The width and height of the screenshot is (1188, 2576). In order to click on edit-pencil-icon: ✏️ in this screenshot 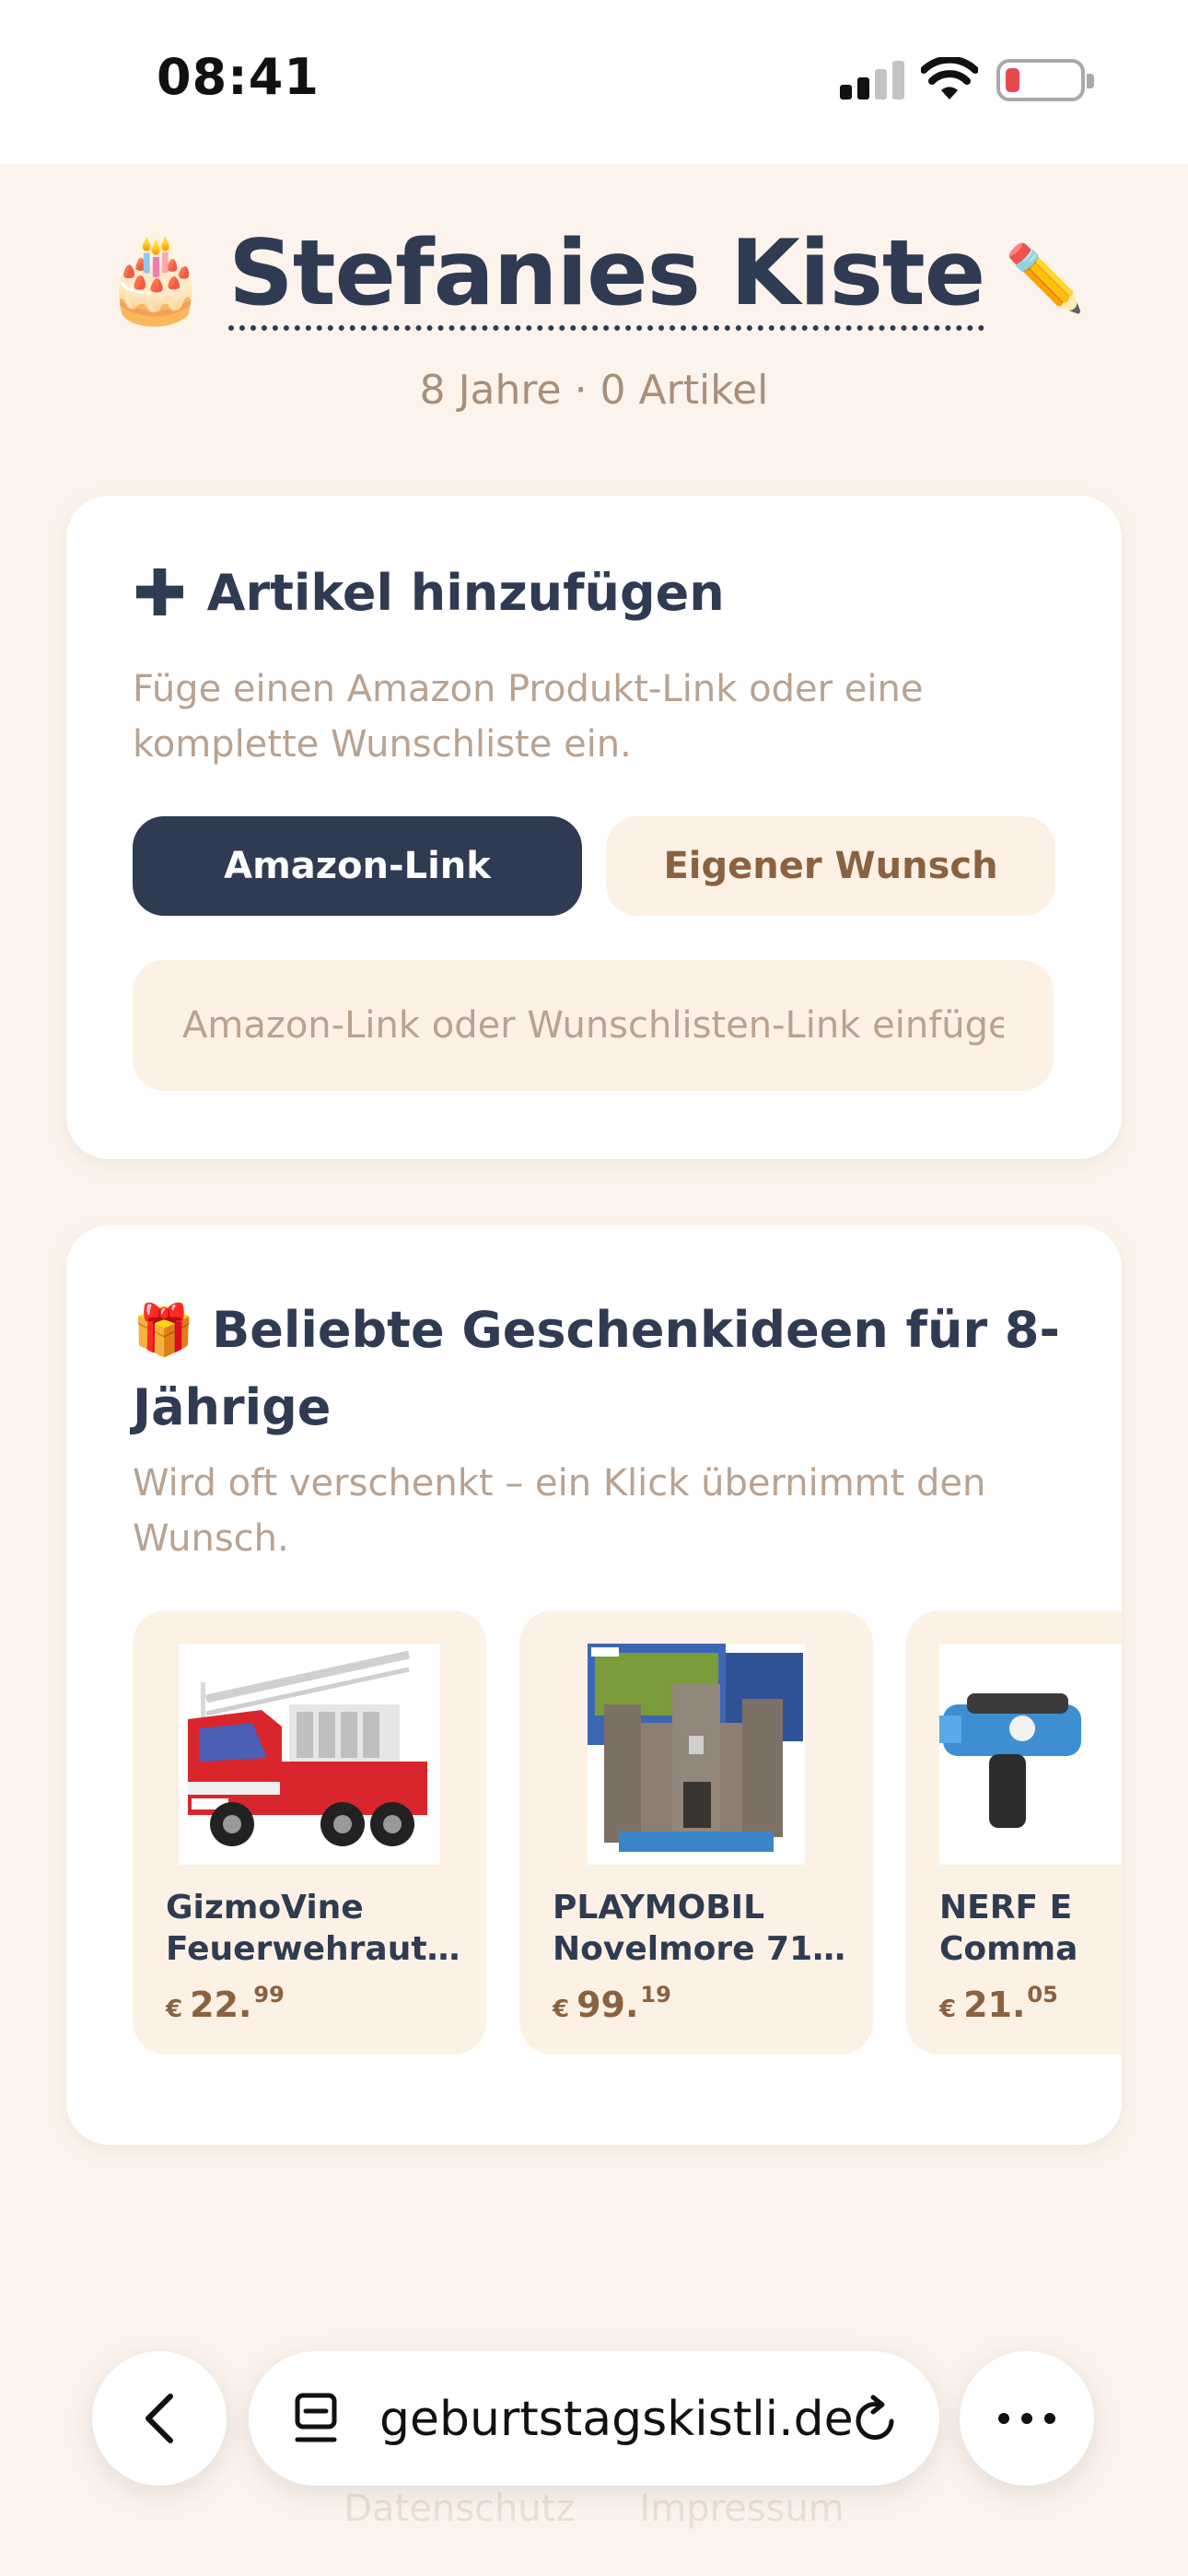, I will do `click(1045, 278)`.